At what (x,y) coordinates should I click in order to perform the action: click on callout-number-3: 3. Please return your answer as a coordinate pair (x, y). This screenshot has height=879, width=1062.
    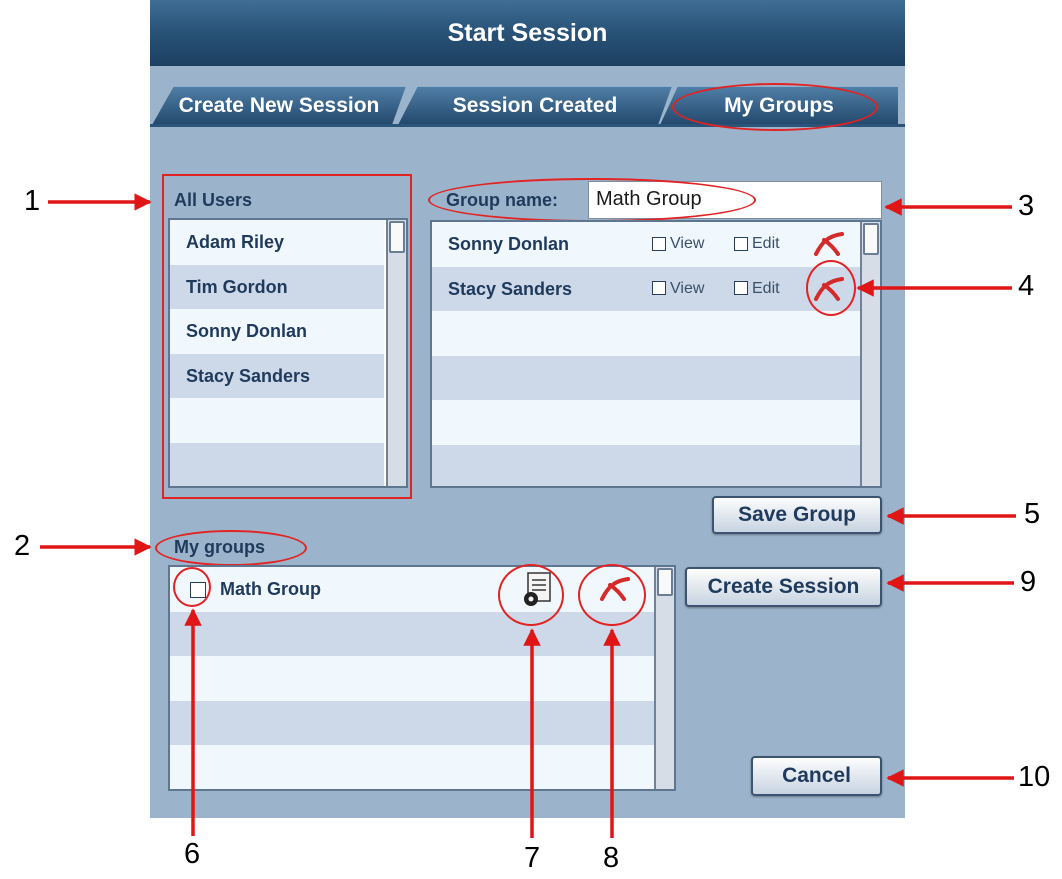
    Looking at the image, I should click on (1026, 206).